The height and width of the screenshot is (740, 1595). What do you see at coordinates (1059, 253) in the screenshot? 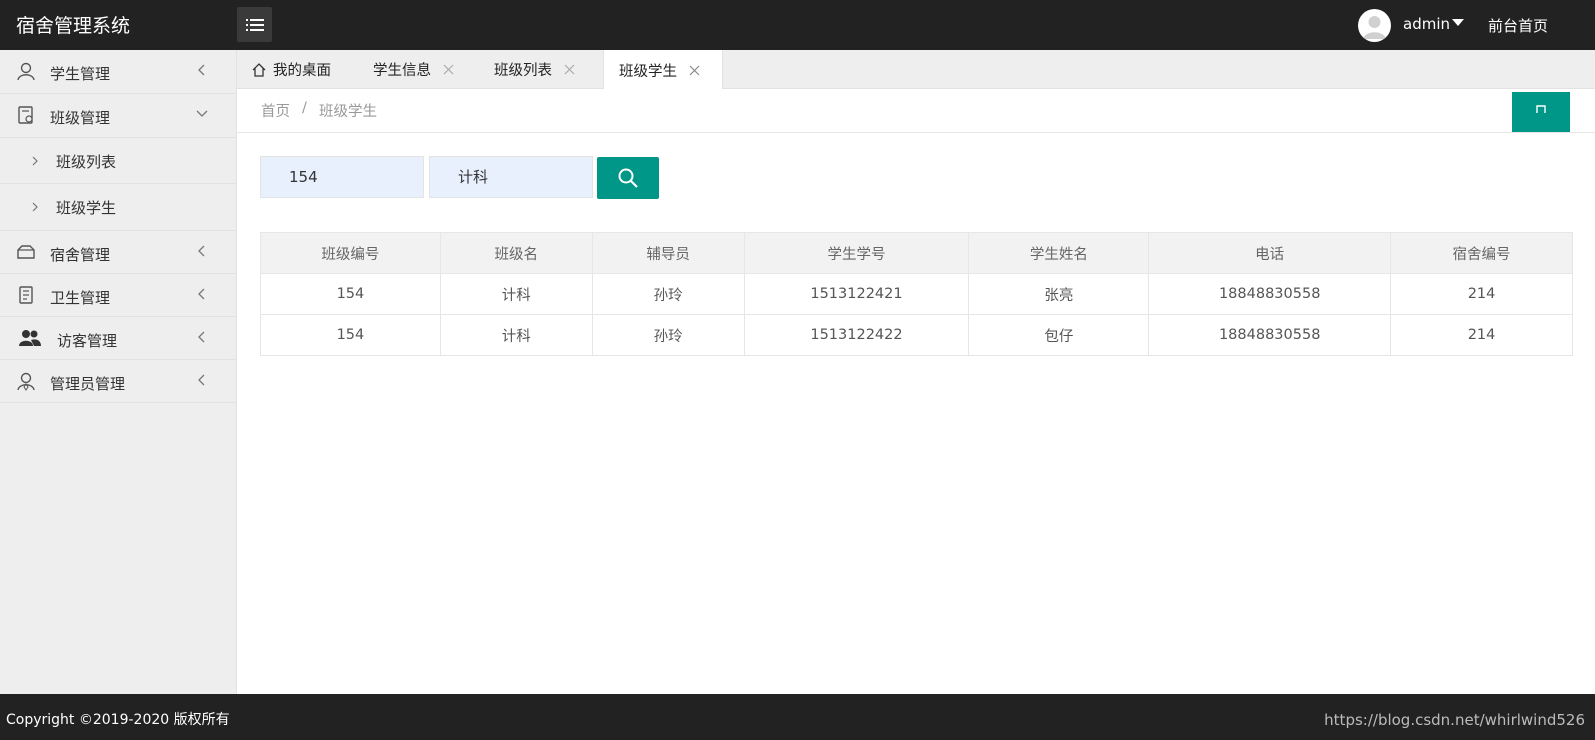
I see `column-header: 学生姓名` at bounding box center [1059, 253].